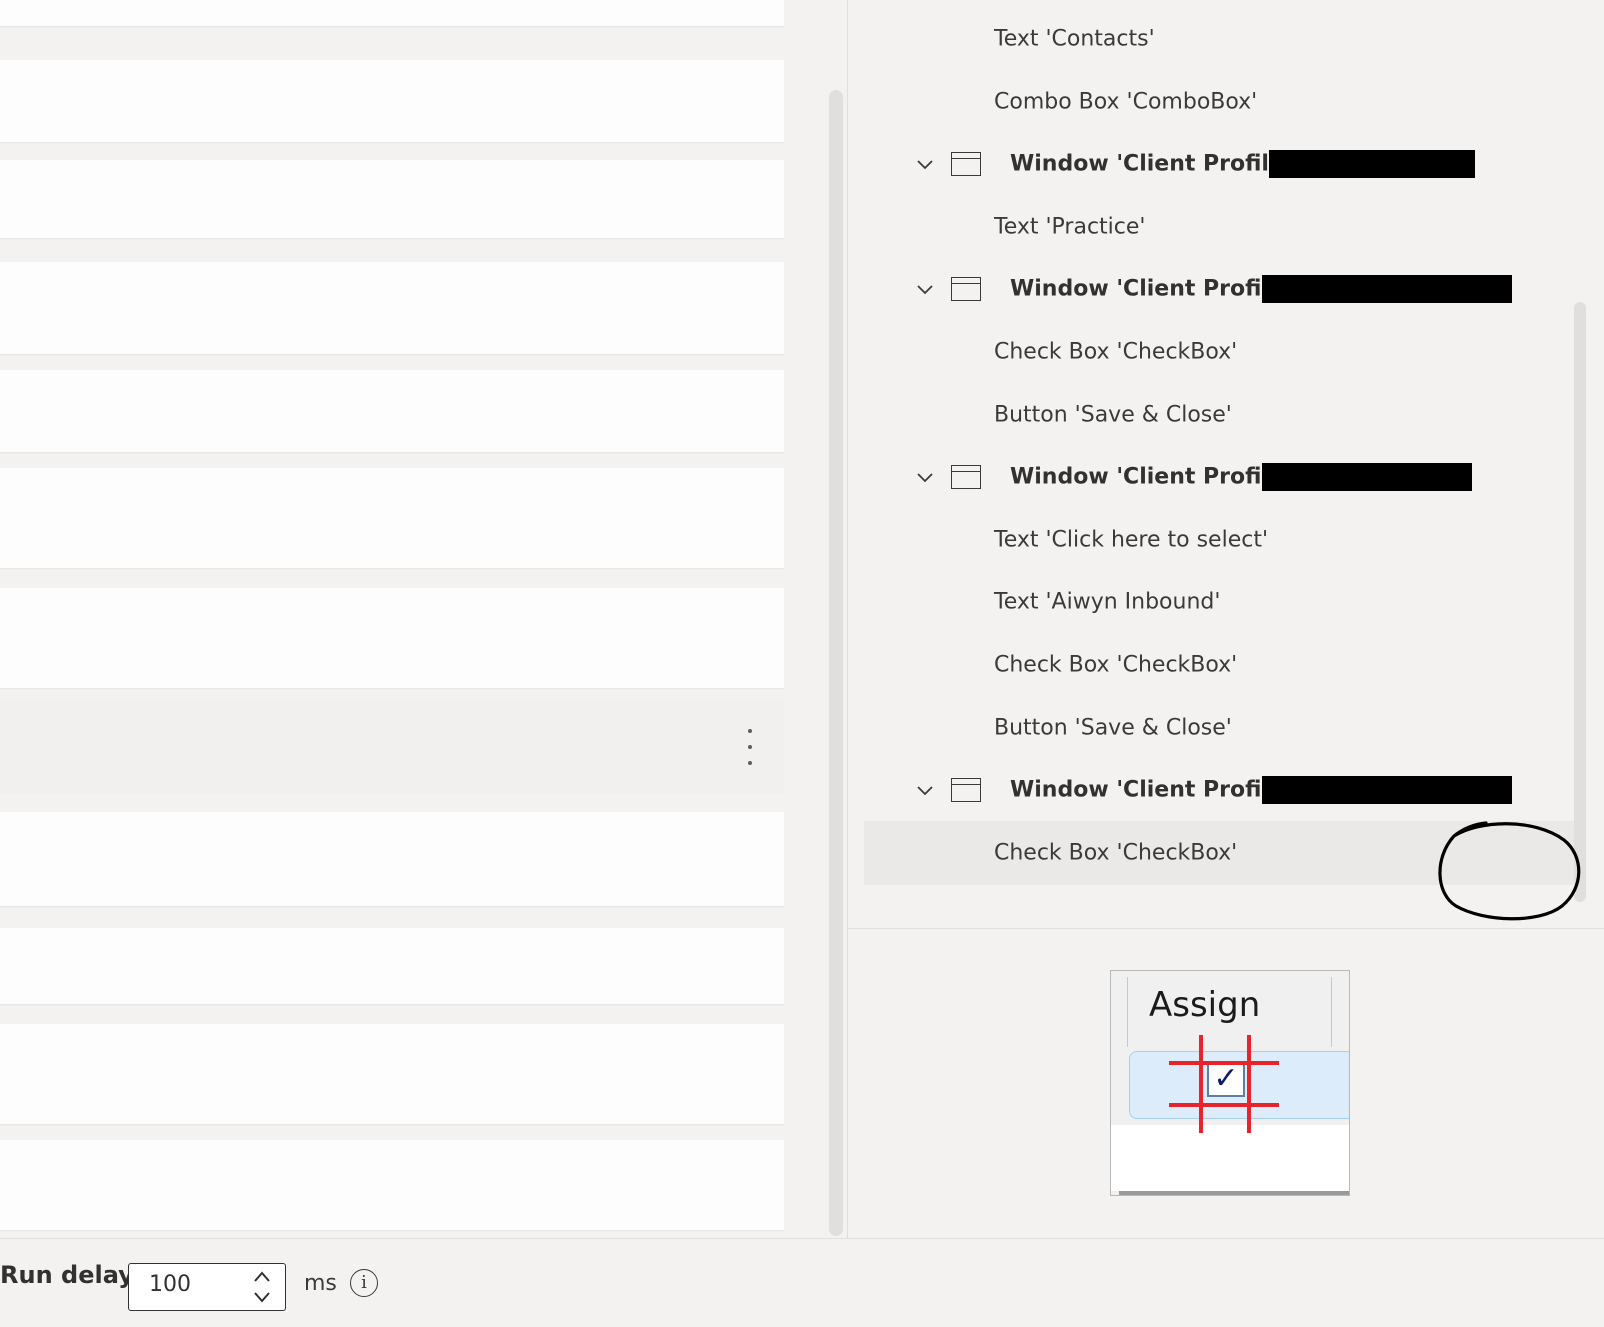 The height and width of the screenshot is (1327, 1604). I want to click on preview-header-text: Assign, so click(1205, 1005).